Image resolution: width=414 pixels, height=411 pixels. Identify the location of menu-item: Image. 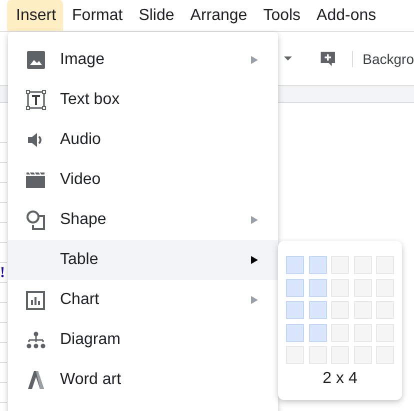
(143, 60).